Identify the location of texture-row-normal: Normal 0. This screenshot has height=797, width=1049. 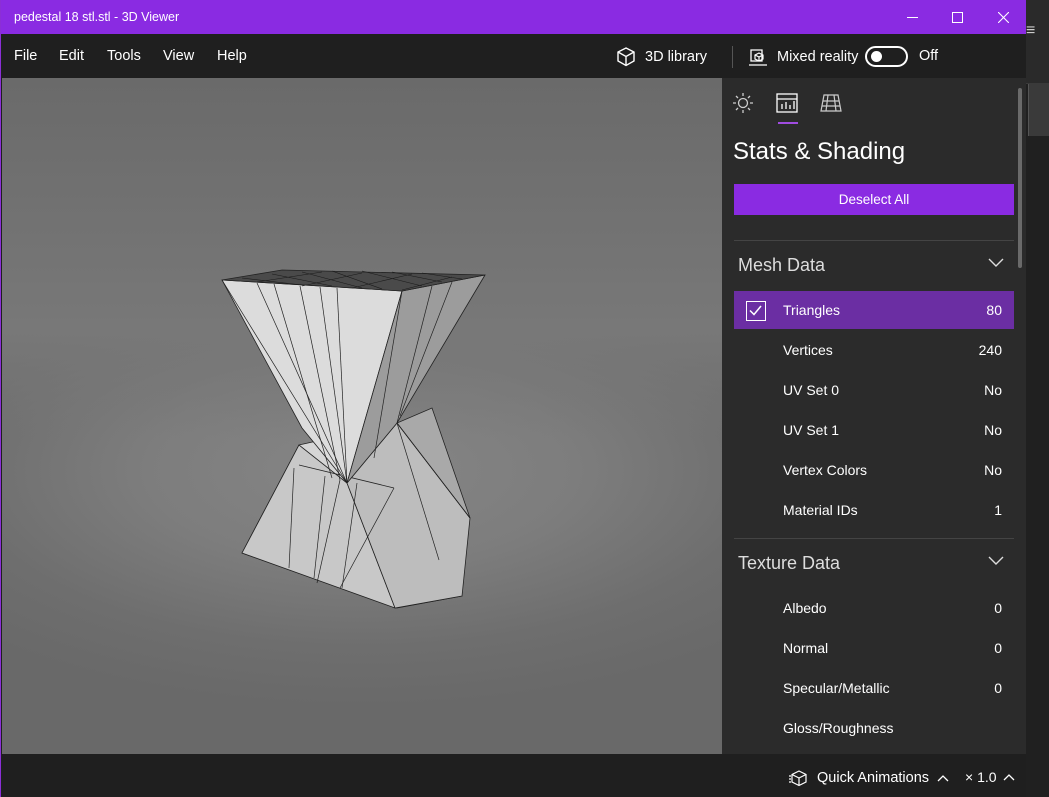
(874, 648).